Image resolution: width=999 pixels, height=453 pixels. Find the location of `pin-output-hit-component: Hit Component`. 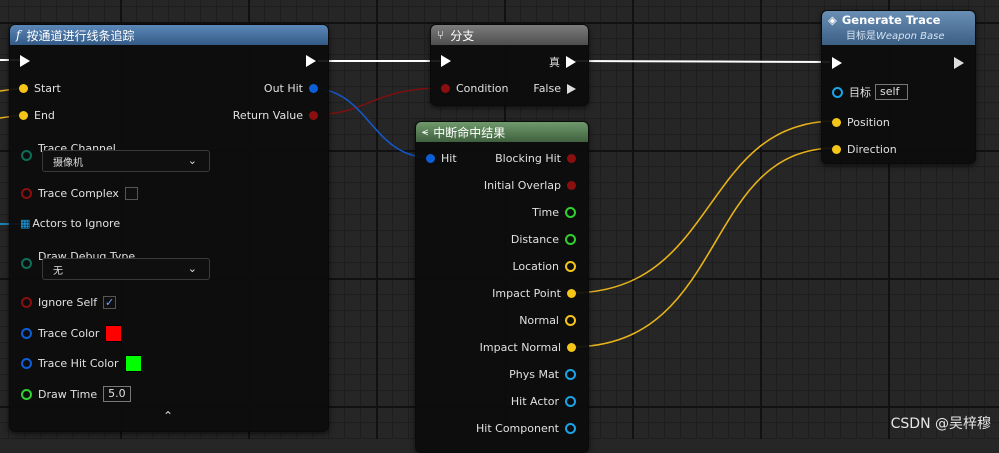

pin-output-hit-component: Hit Component is located at coordinates (523, 428).